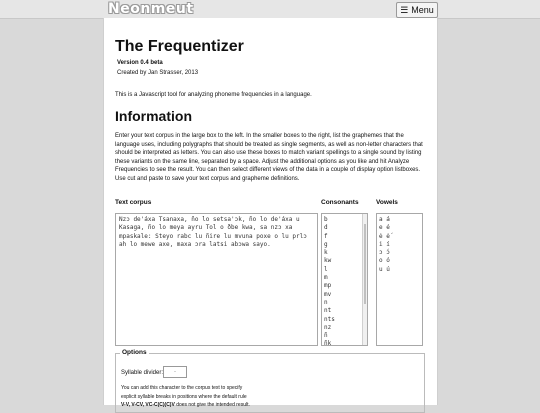  Describe the element at coordinates (328, 311) in the screenshot. I see `consonants-item: nt` at that location.